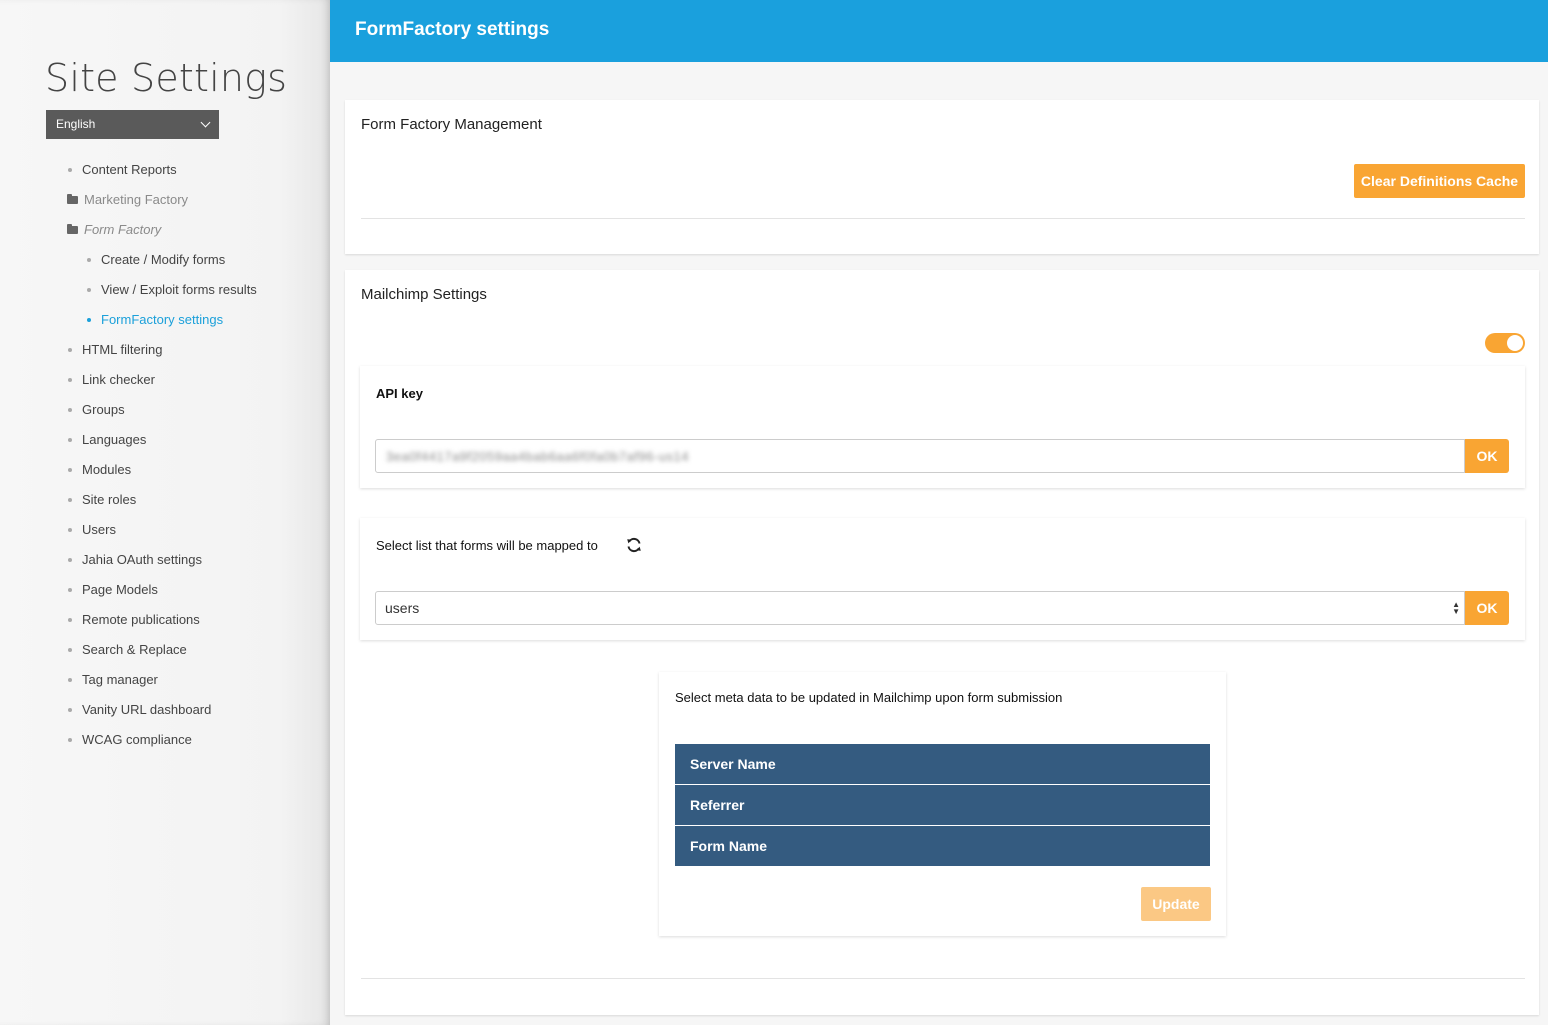  I want to click on sidebar-item-label: Create / Modify forms, so click(163, 259).